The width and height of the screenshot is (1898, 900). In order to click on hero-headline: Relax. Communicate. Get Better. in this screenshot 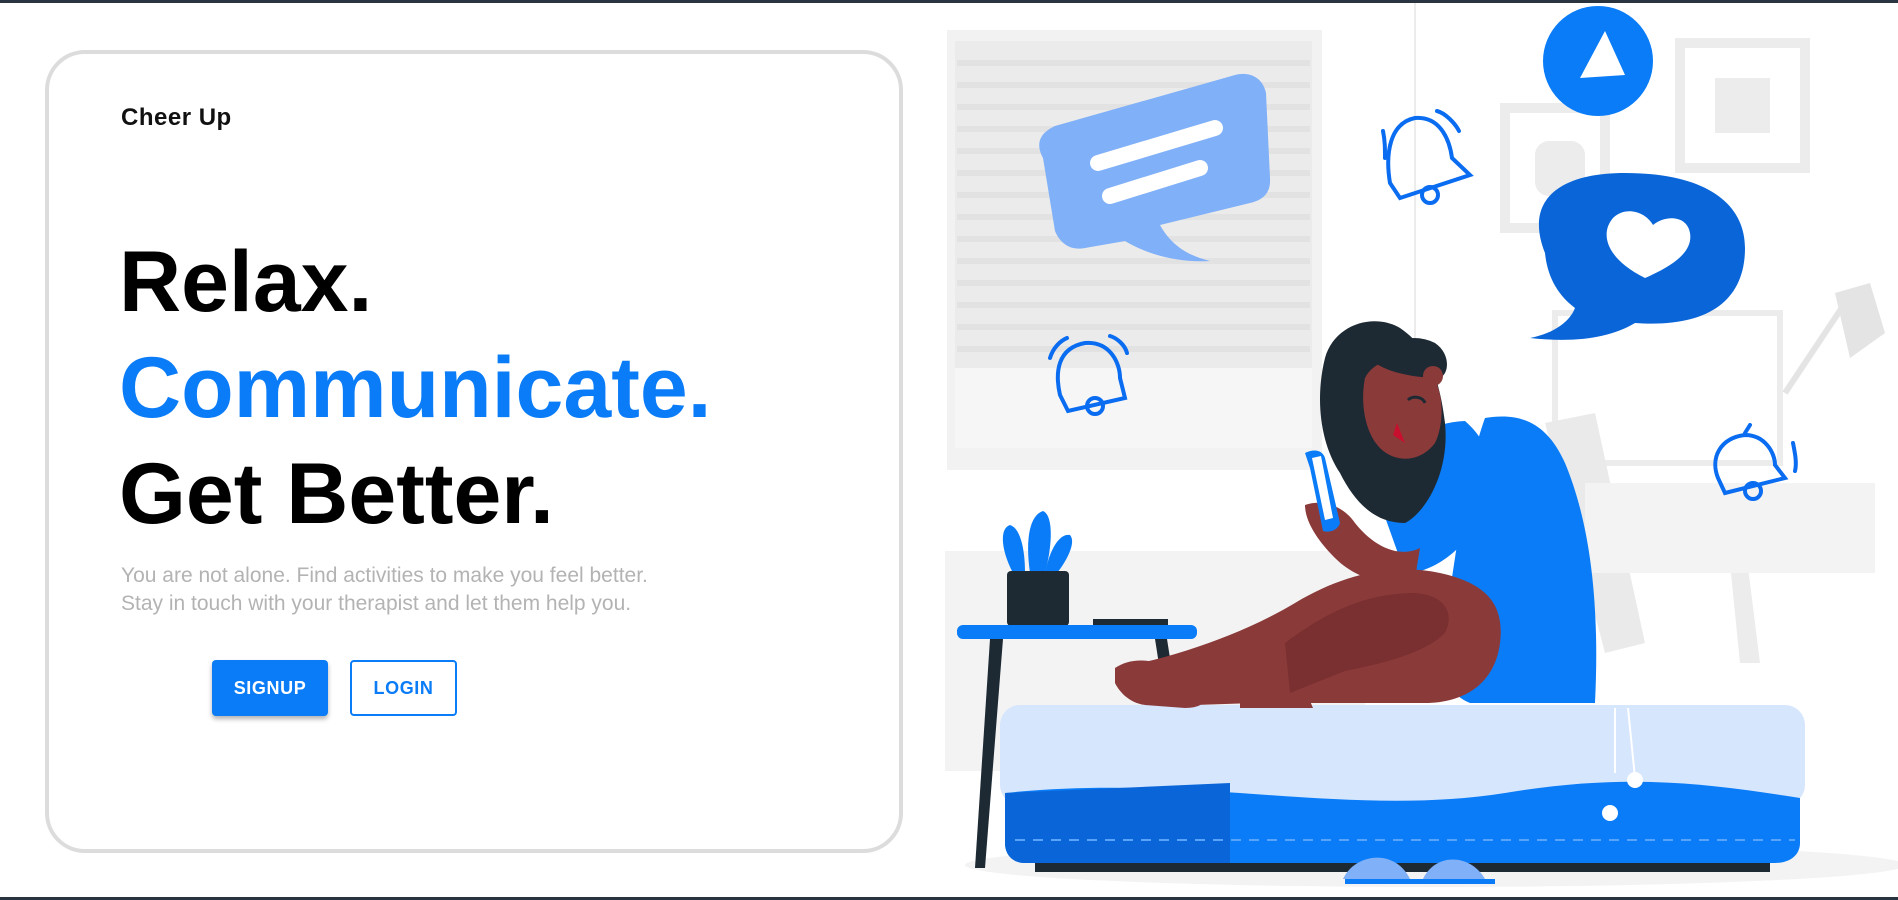, I will do `click(415, 388)`.